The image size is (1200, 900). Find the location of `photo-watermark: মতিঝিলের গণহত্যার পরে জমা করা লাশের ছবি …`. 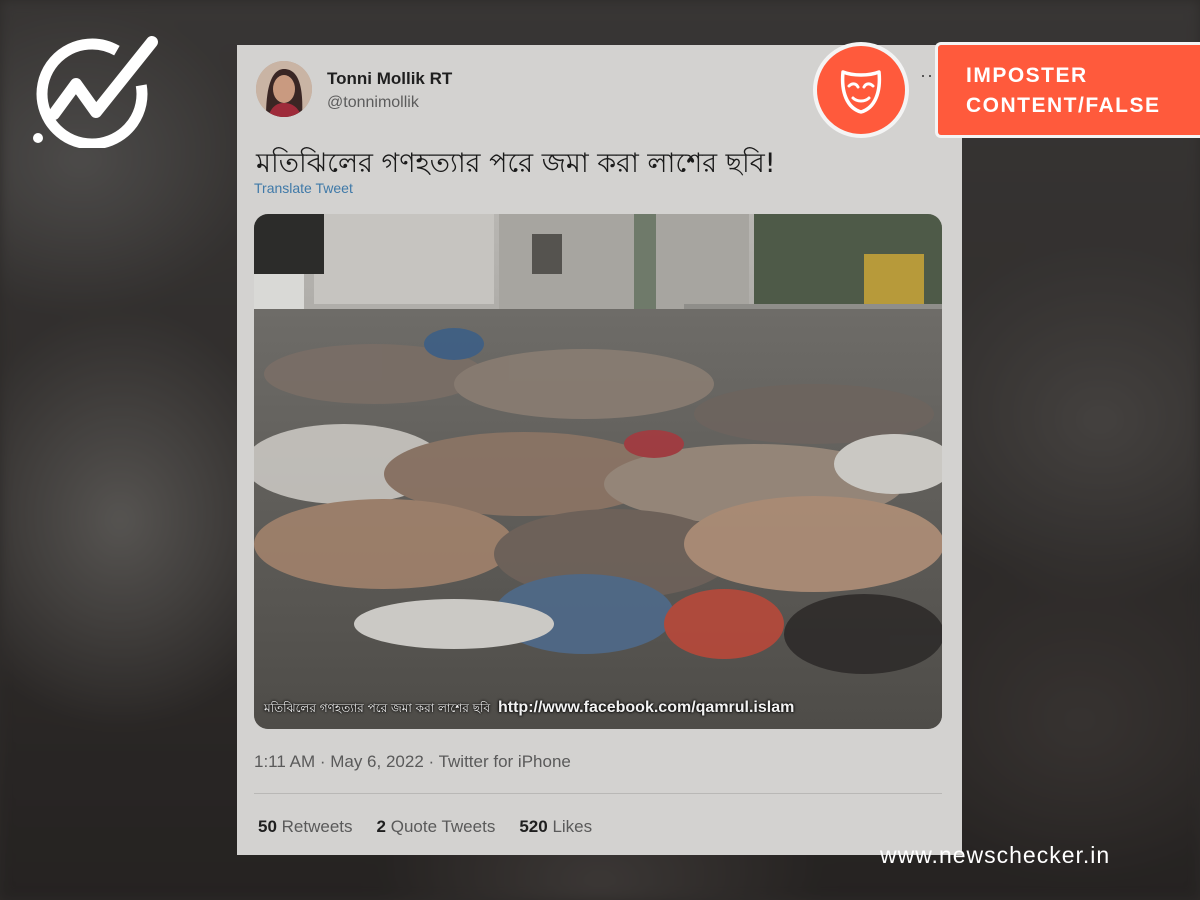

photo-watermark: মতিঝিলের গণহত্যার পরে জমা করা লাশের ছবি … is located at coordinates (529, 709).